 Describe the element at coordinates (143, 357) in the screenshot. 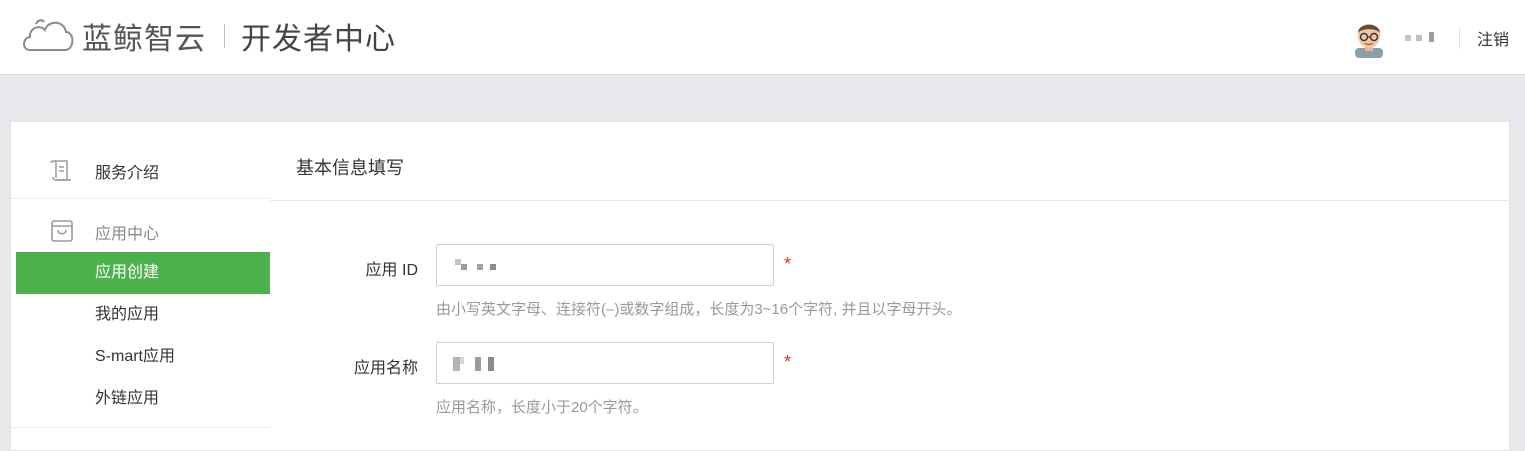

I see `sidebar-item-smart-apps: S-mart应用` at that location.